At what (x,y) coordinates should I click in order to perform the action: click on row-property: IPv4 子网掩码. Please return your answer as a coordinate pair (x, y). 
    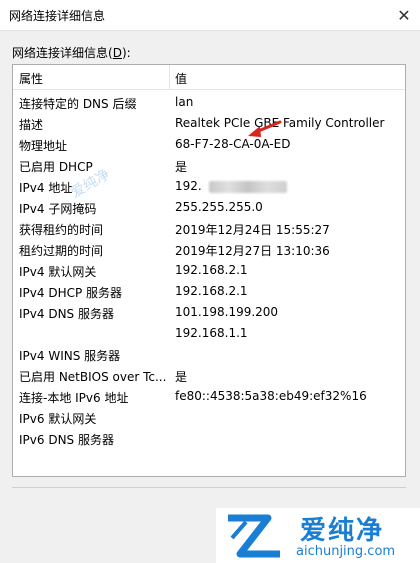
    Looking at the image, I should click on (58, 209).